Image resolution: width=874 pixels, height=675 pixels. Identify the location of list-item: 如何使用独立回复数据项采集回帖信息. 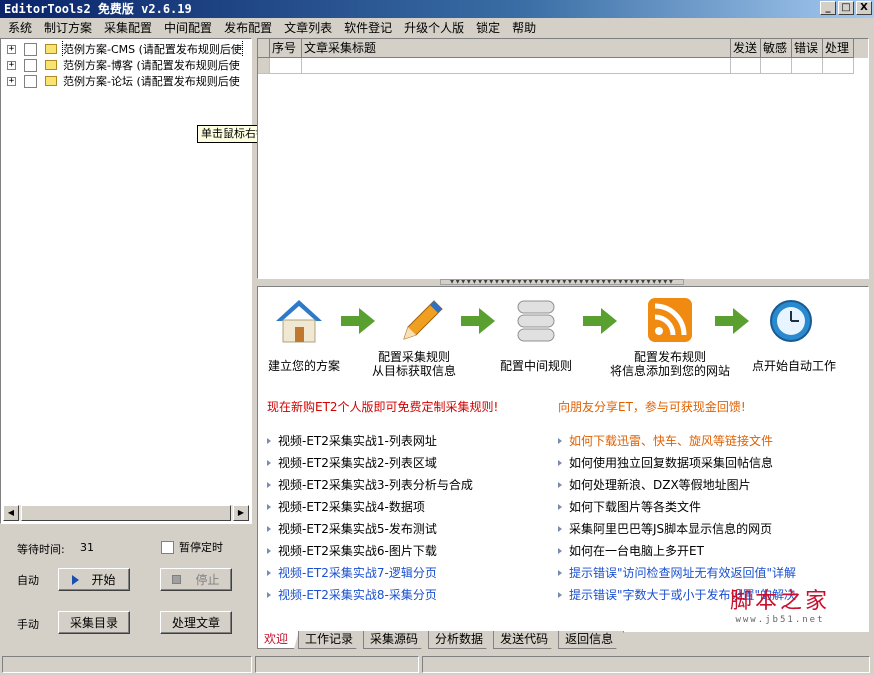
(677, 463).